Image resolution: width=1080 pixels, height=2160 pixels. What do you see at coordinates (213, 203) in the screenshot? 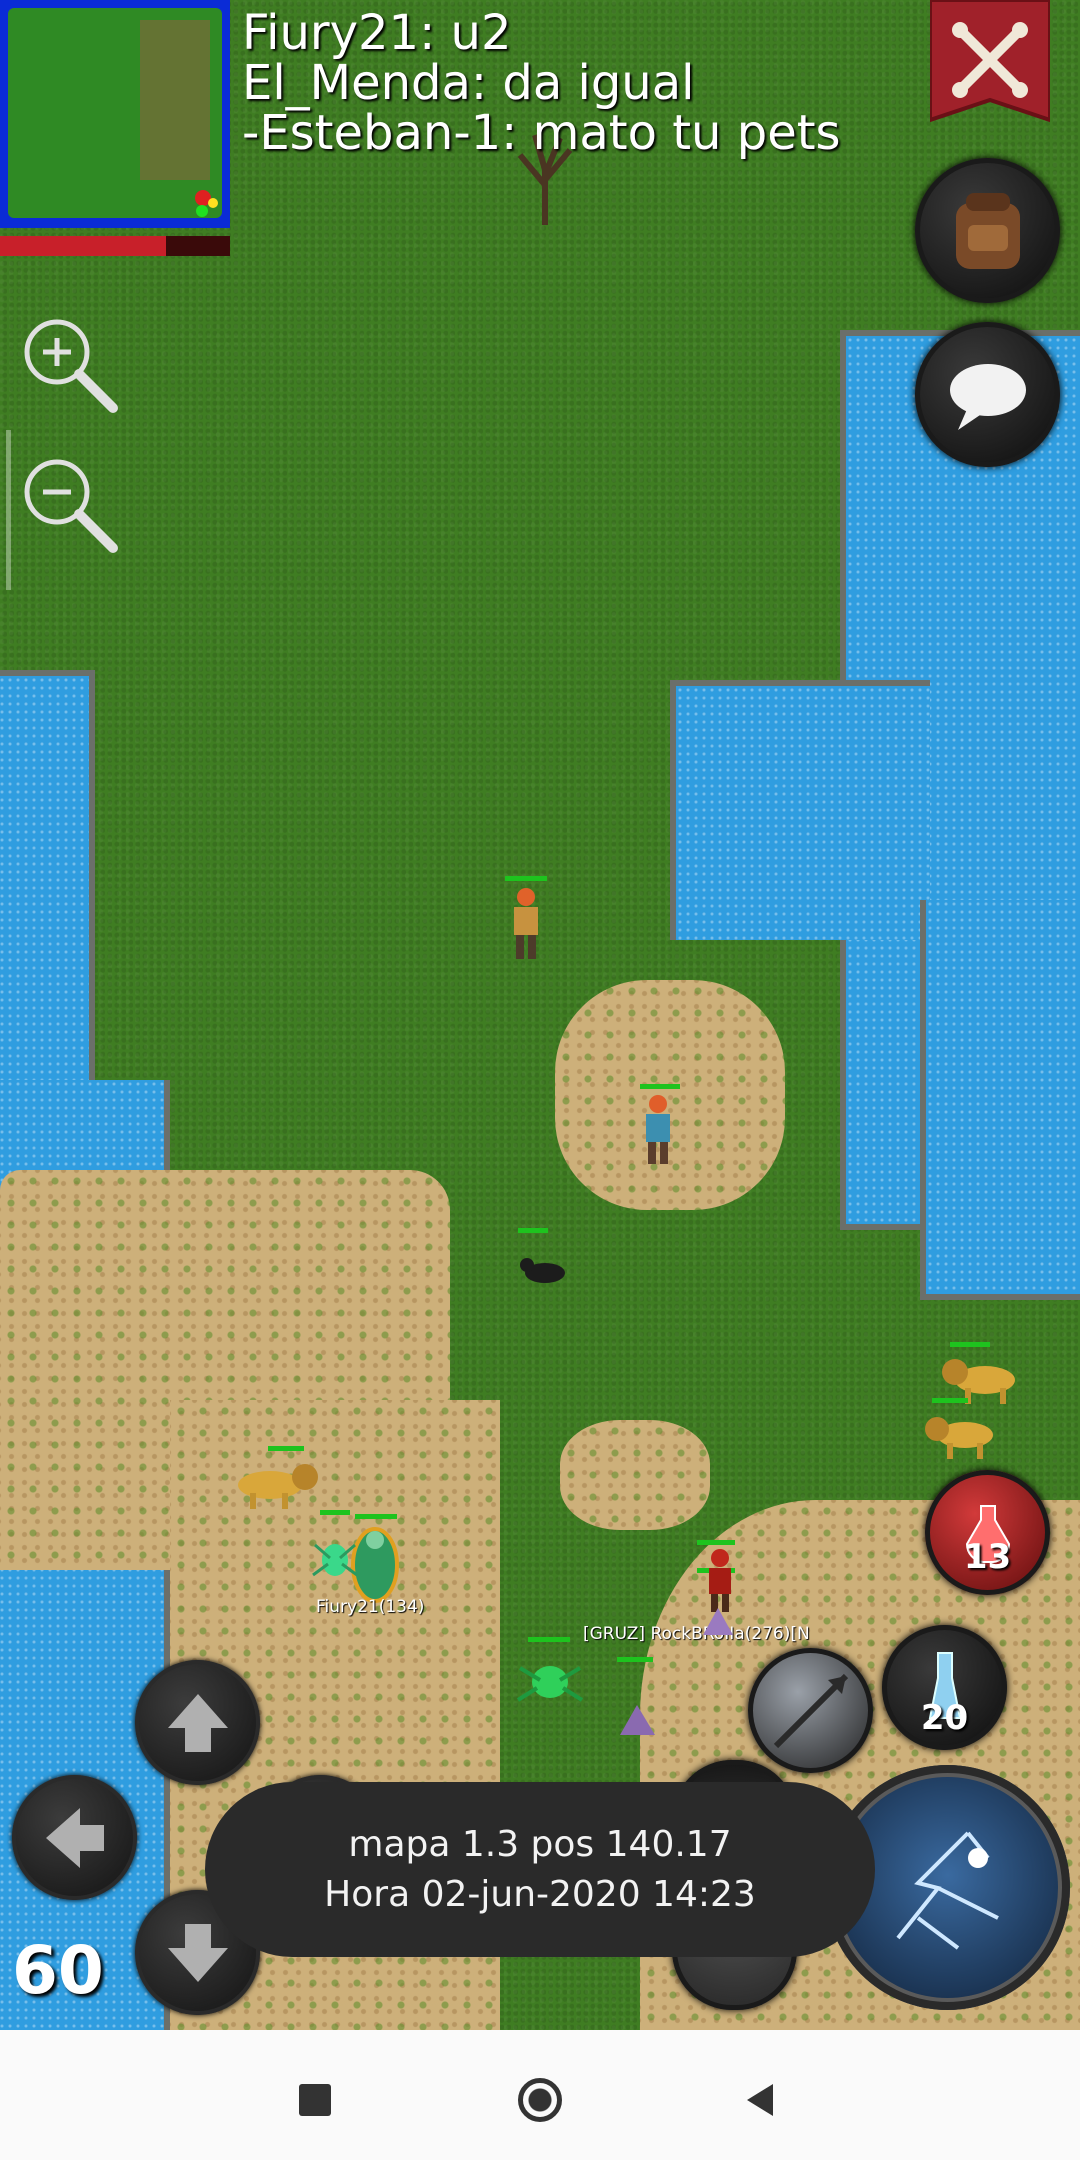
I see `minimap-yellow-marker` at bounding box center [213, 203].